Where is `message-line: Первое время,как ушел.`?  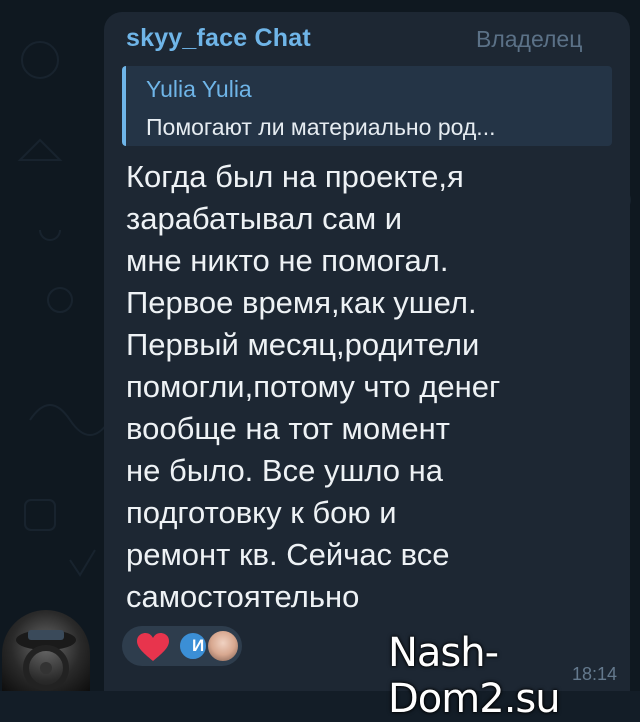
message-line: Первое время,как ушел. is located at coordinates (301, 302).